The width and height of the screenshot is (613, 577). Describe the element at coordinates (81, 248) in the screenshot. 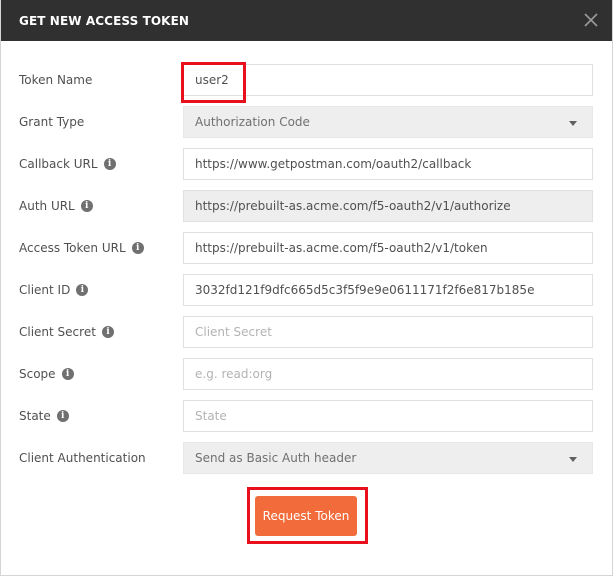

I see `access-token-url-label: Access Token URL i` at that location.